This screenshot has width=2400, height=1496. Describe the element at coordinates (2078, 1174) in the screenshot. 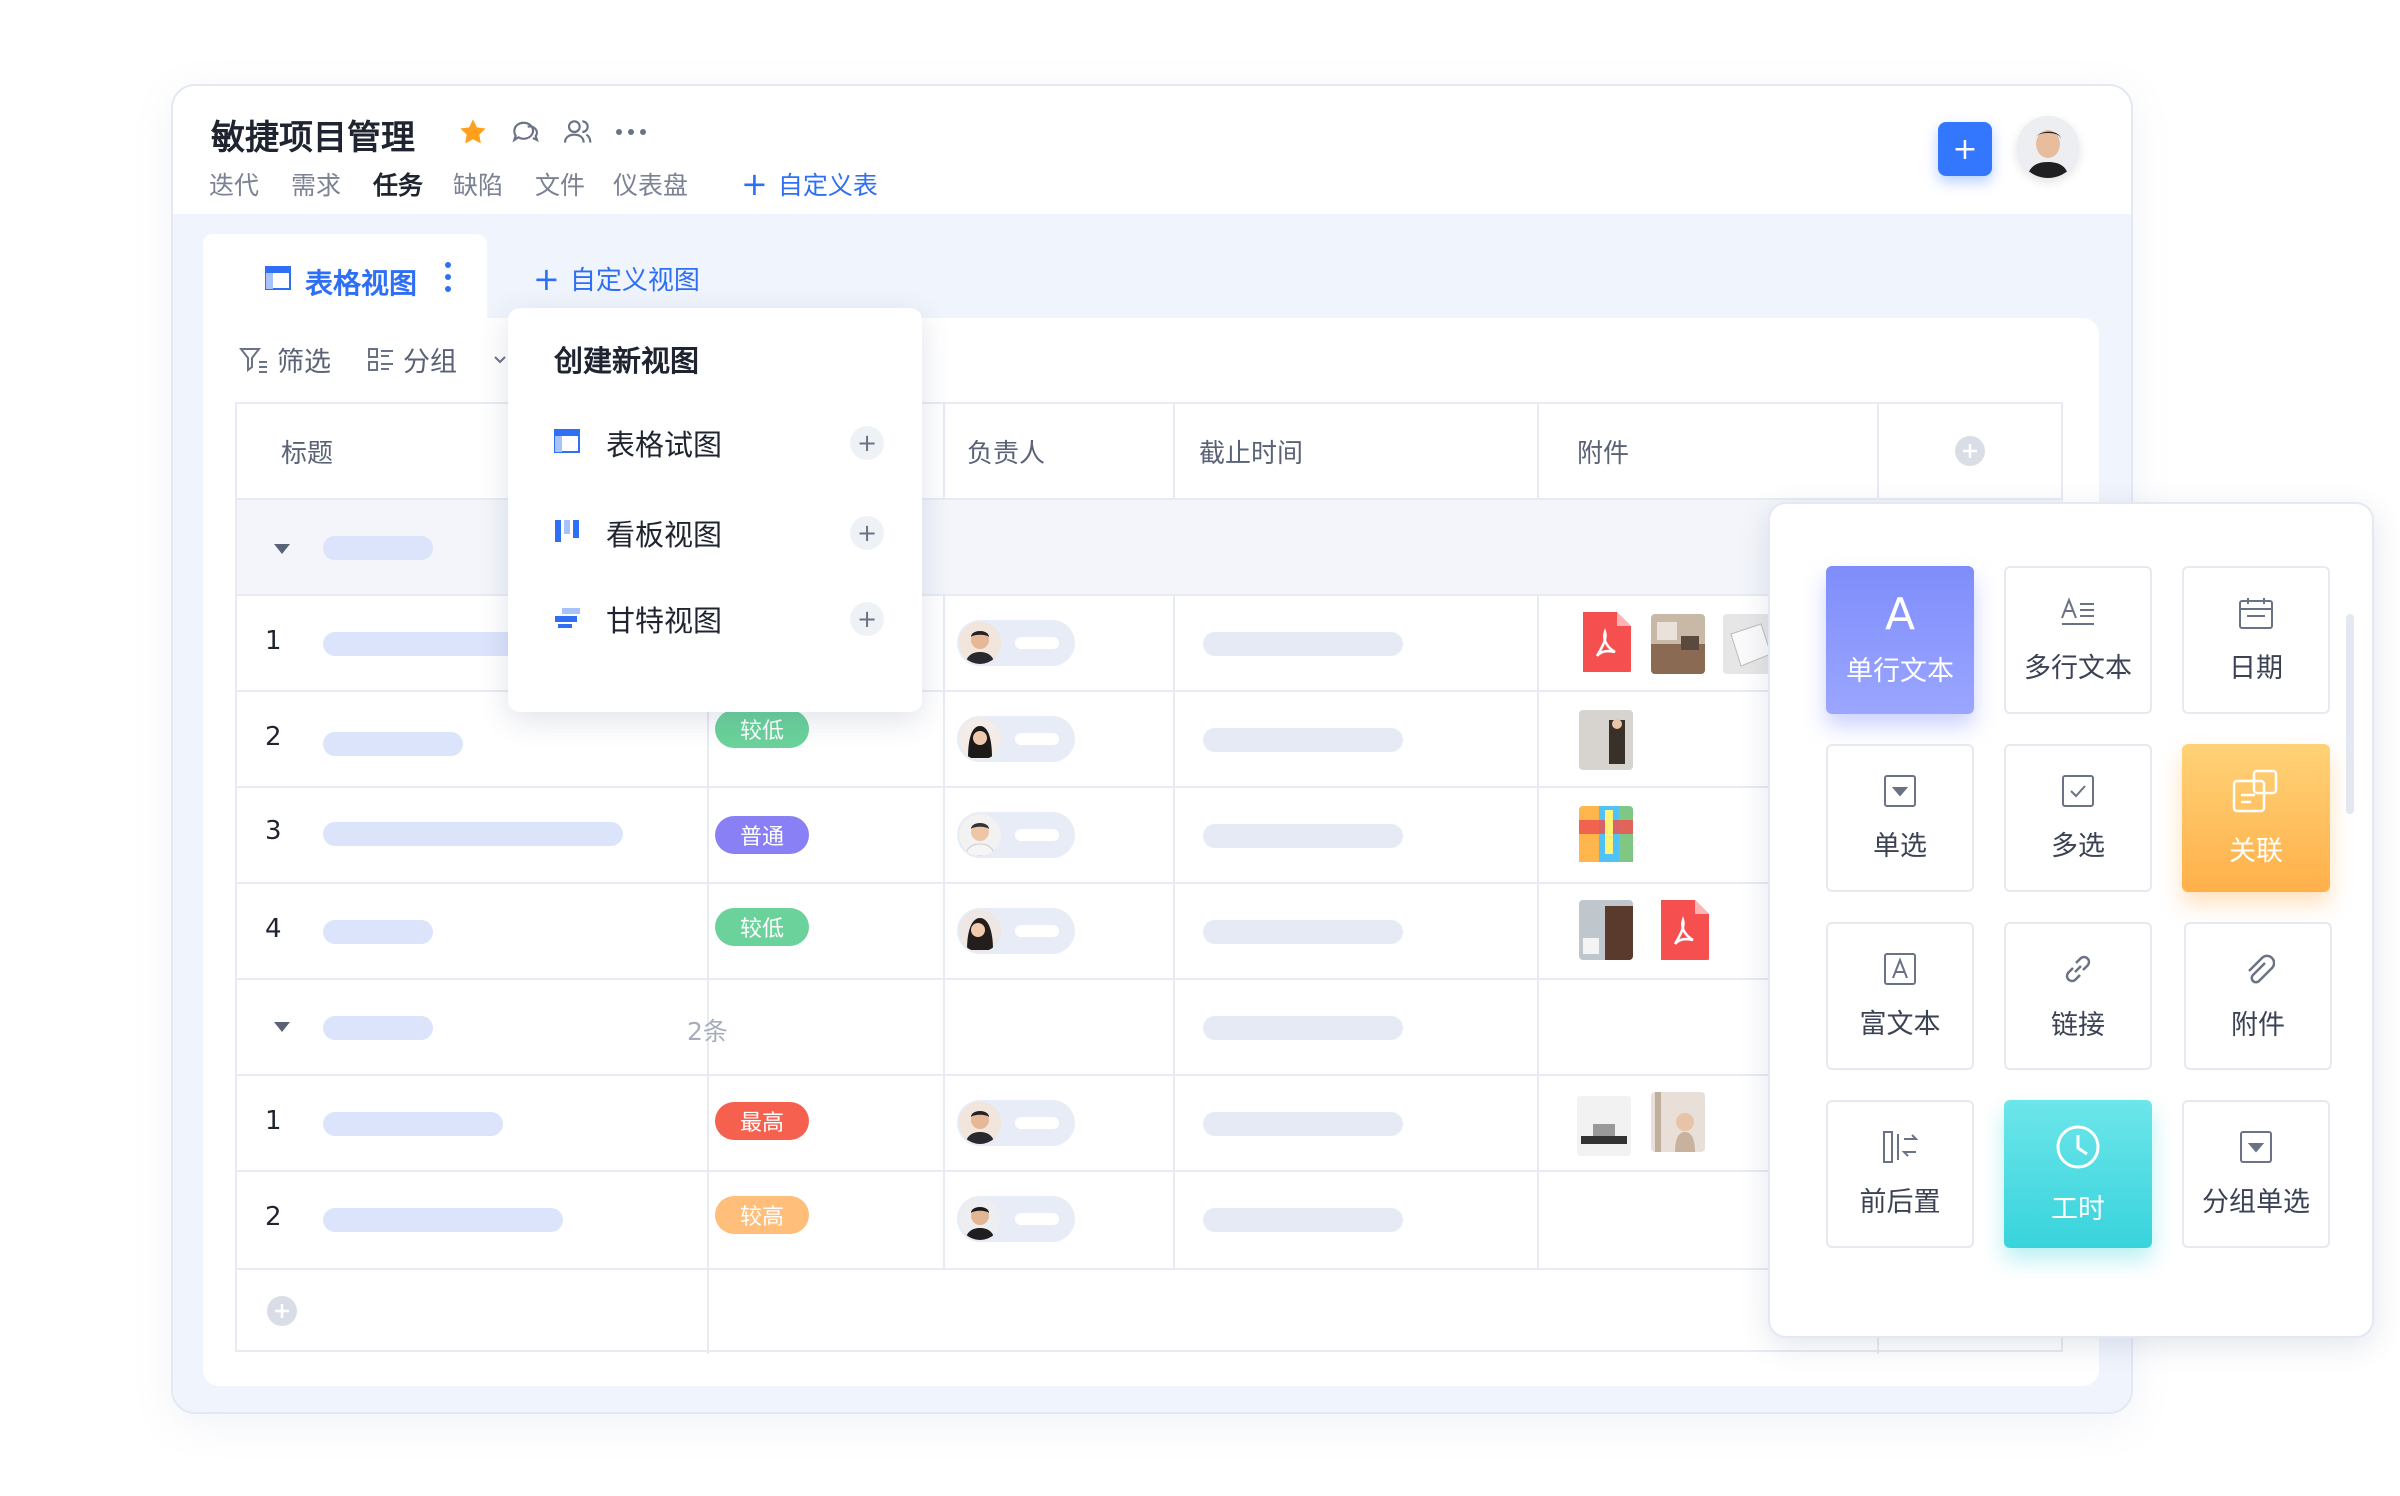

I see `field-type-work-hours: 工时` at that location.